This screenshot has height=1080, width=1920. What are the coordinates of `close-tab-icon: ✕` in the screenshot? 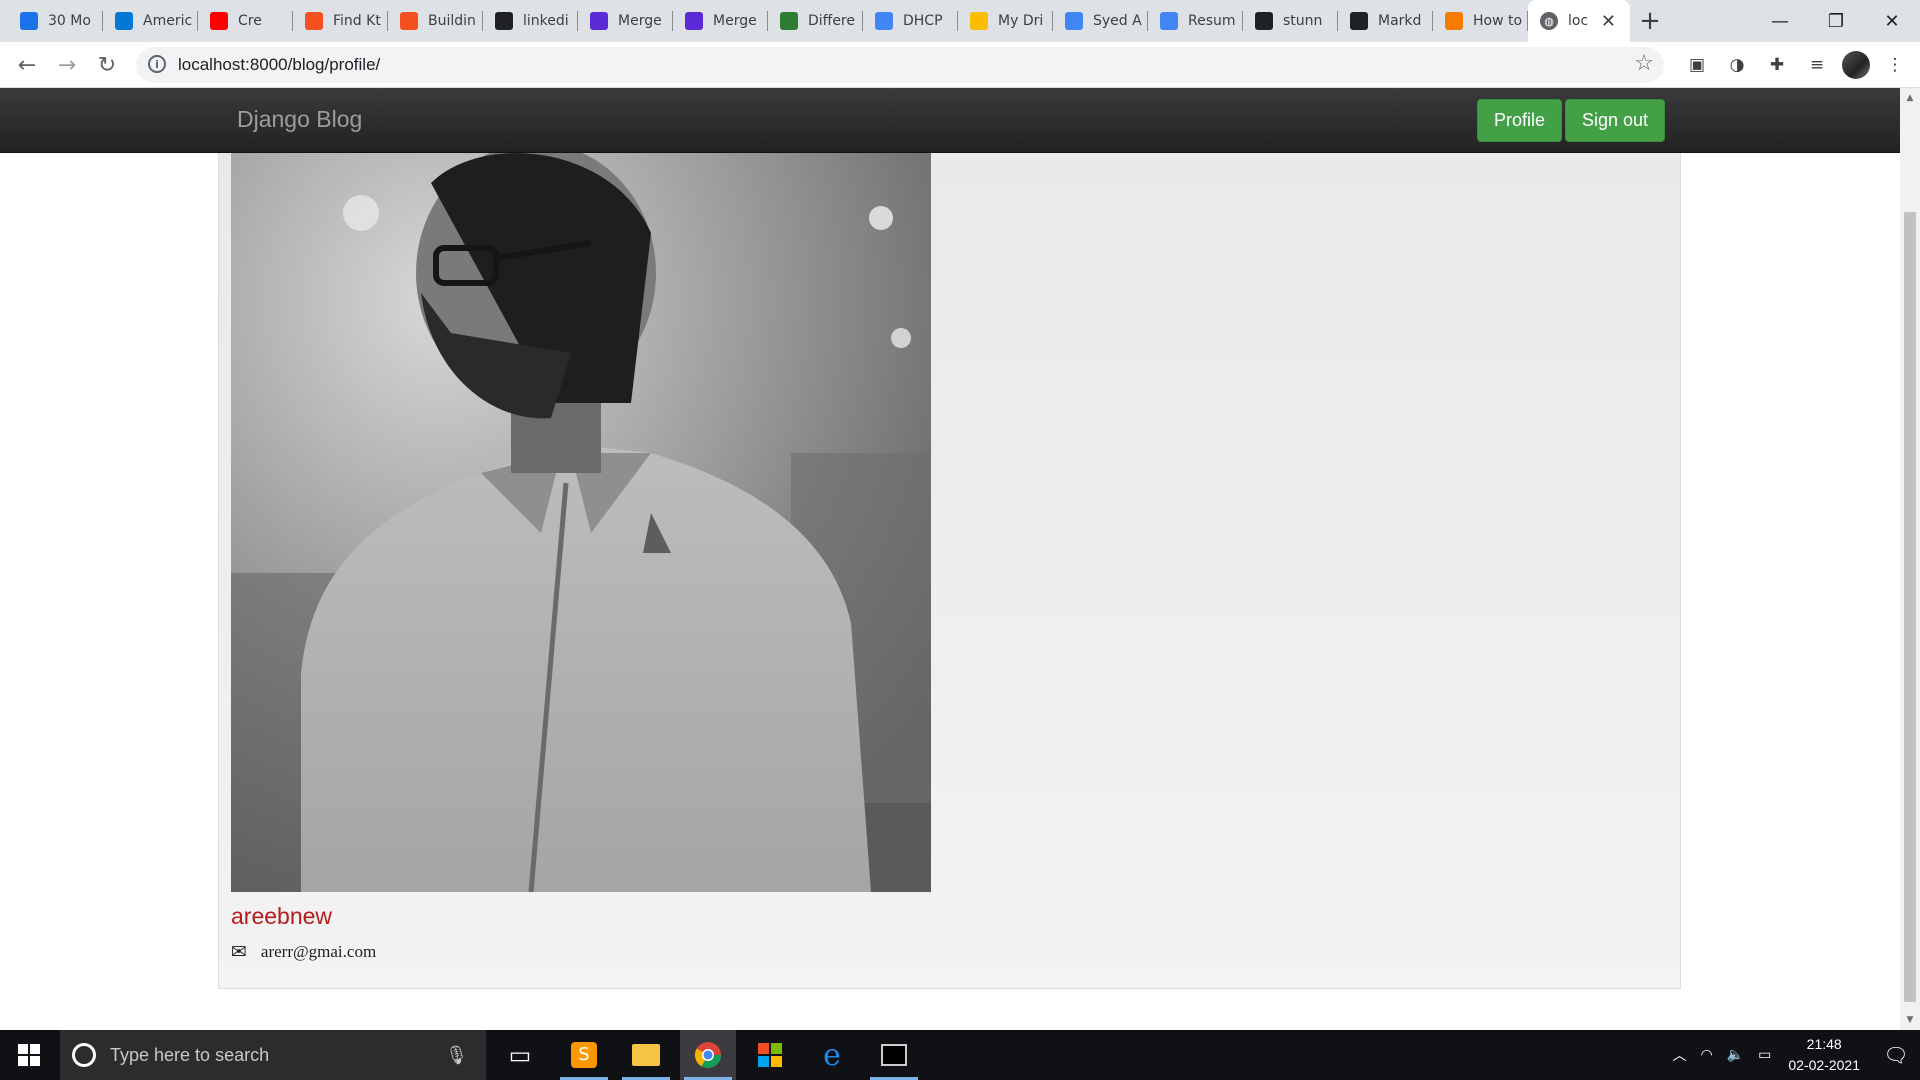 It's located at (1608, 21).